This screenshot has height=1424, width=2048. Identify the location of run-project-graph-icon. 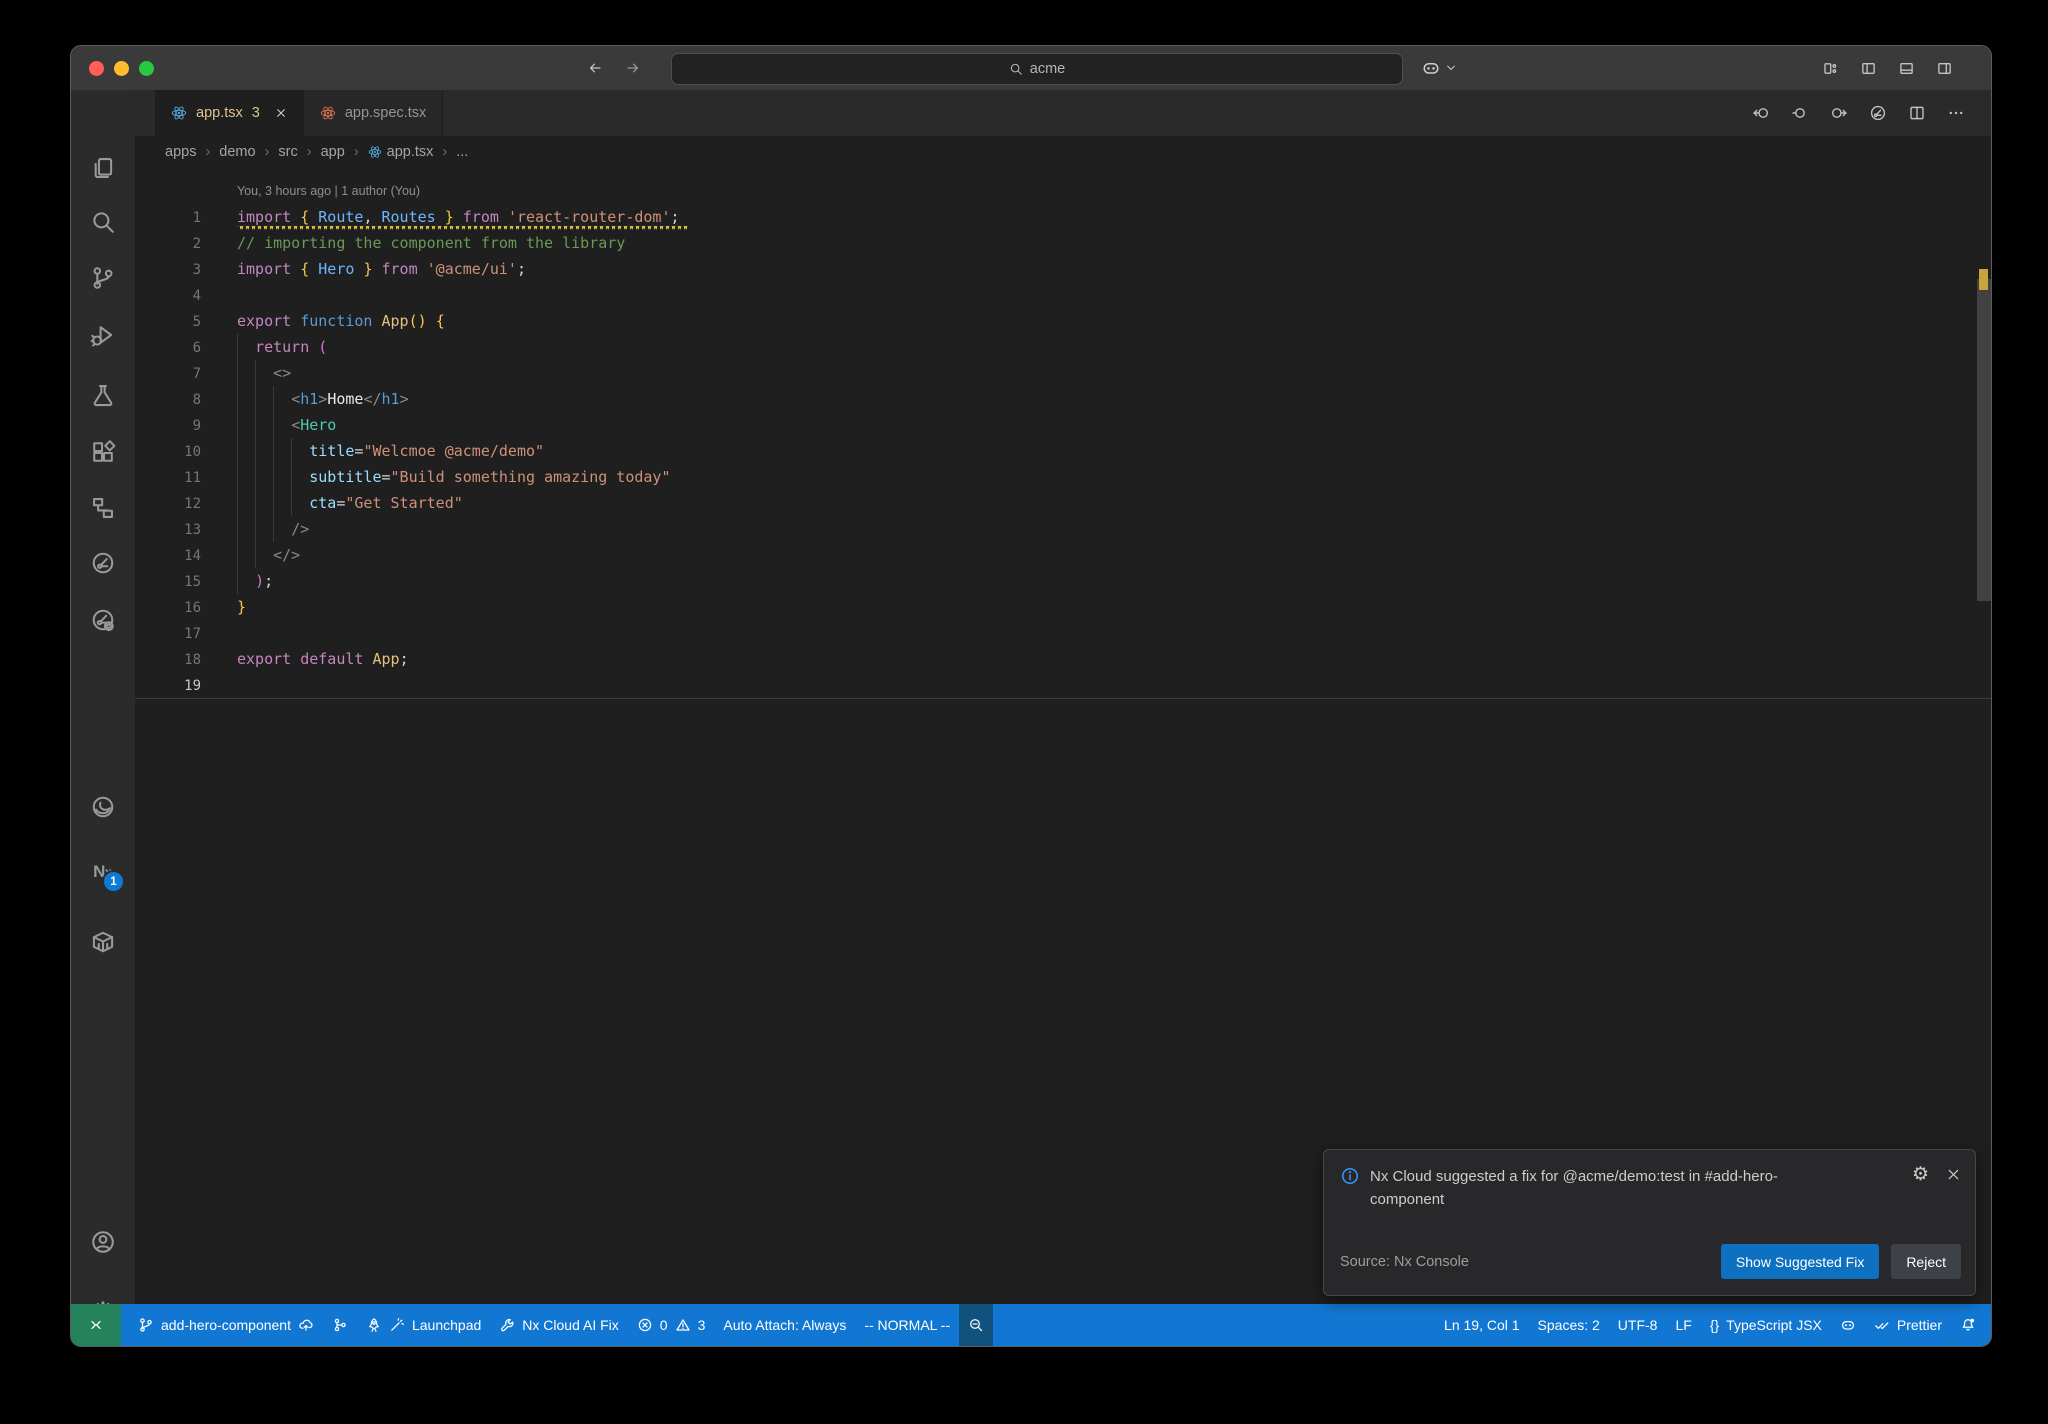
(1878, 113).